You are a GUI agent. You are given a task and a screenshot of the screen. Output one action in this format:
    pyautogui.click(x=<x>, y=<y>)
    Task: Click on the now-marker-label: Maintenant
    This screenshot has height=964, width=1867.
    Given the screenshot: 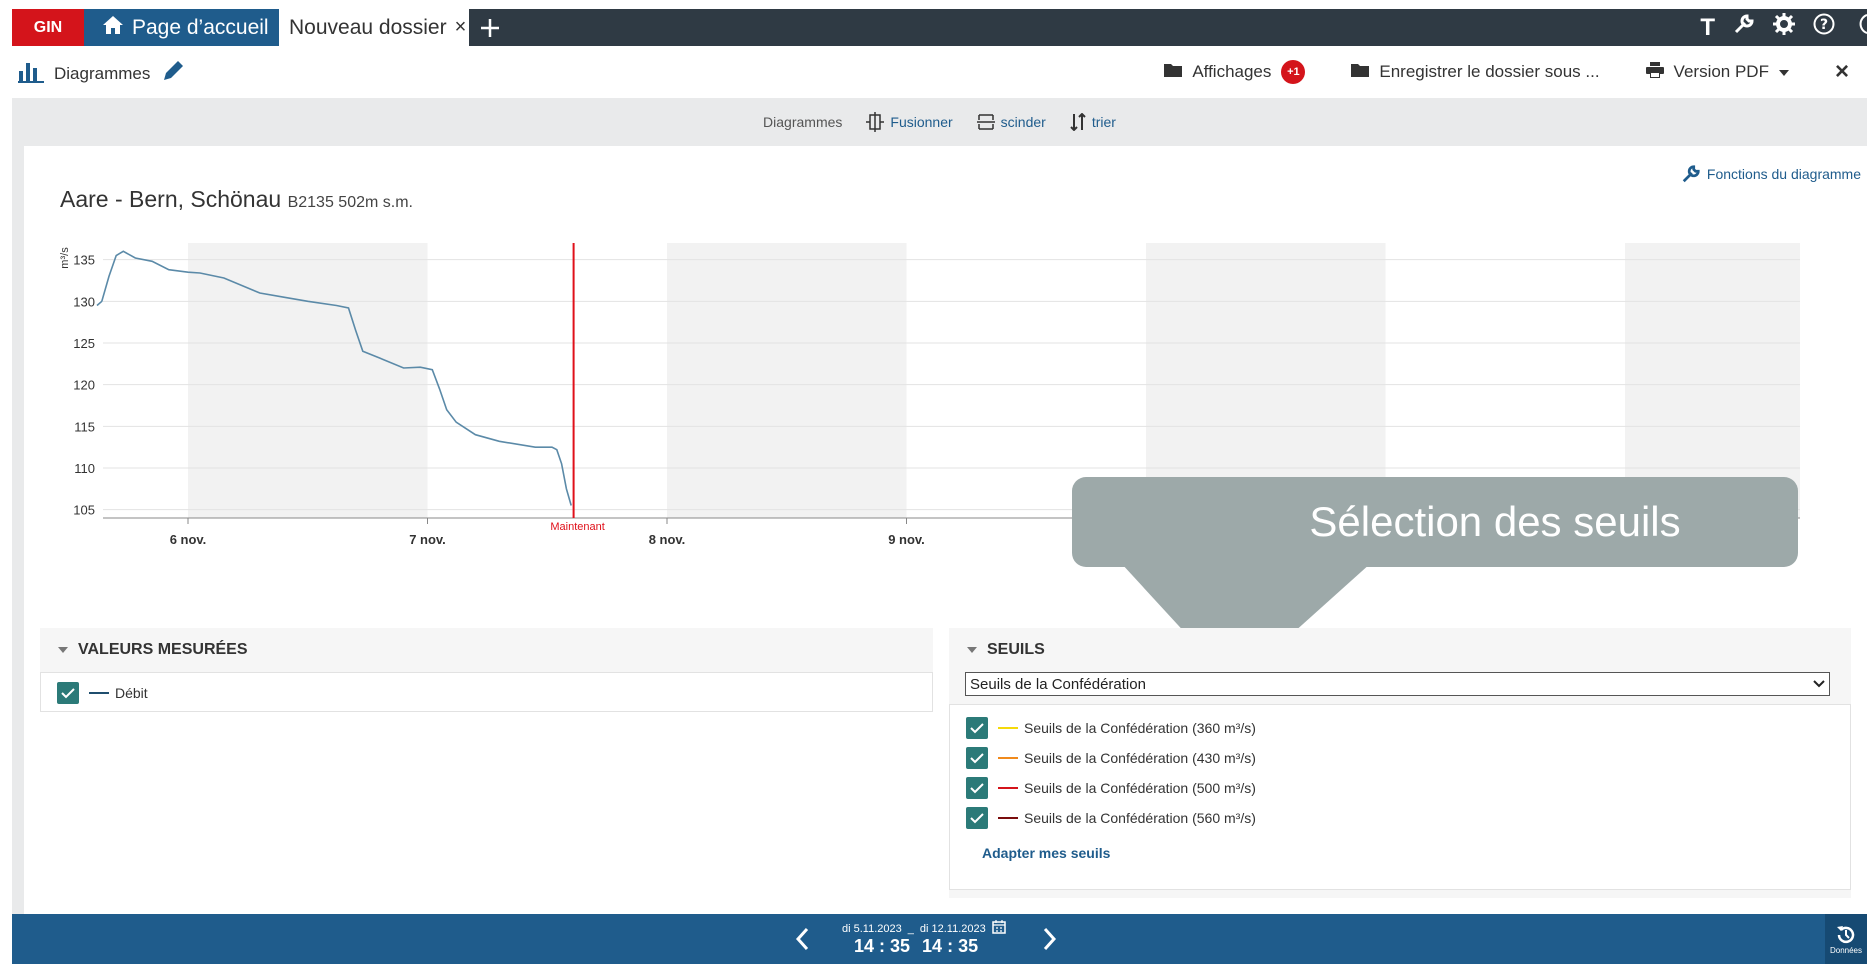 What is the action you would take?
    pyautogui.click(x=577, y=527)
    